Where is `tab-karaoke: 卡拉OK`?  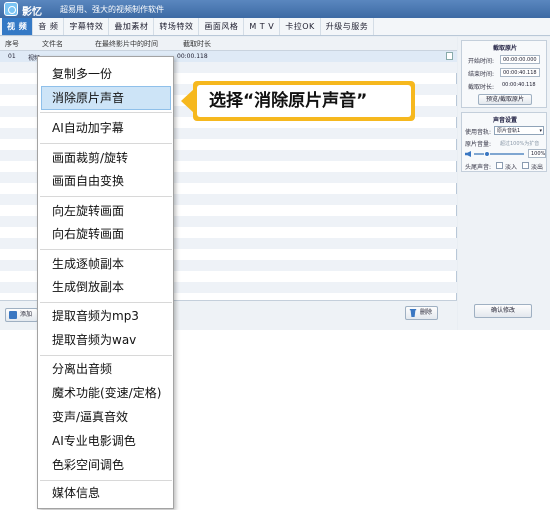 tab-karaoke: 卡拉OK is located at coordinates (300, 26).